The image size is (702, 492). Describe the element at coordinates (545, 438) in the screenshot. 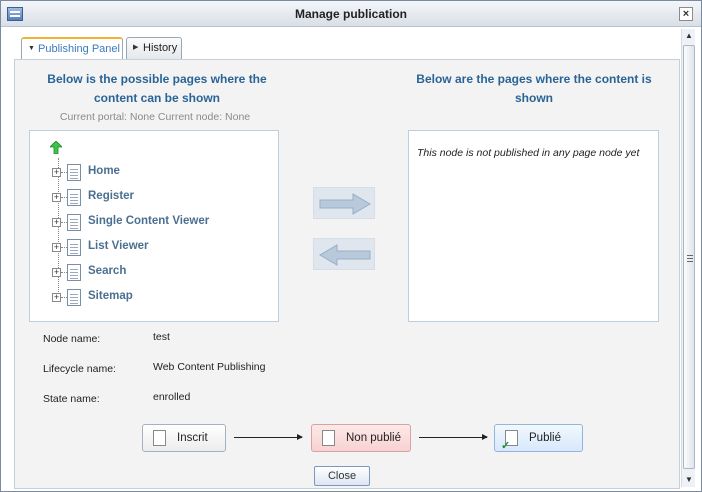

I see `state-label: Publié` at that location.